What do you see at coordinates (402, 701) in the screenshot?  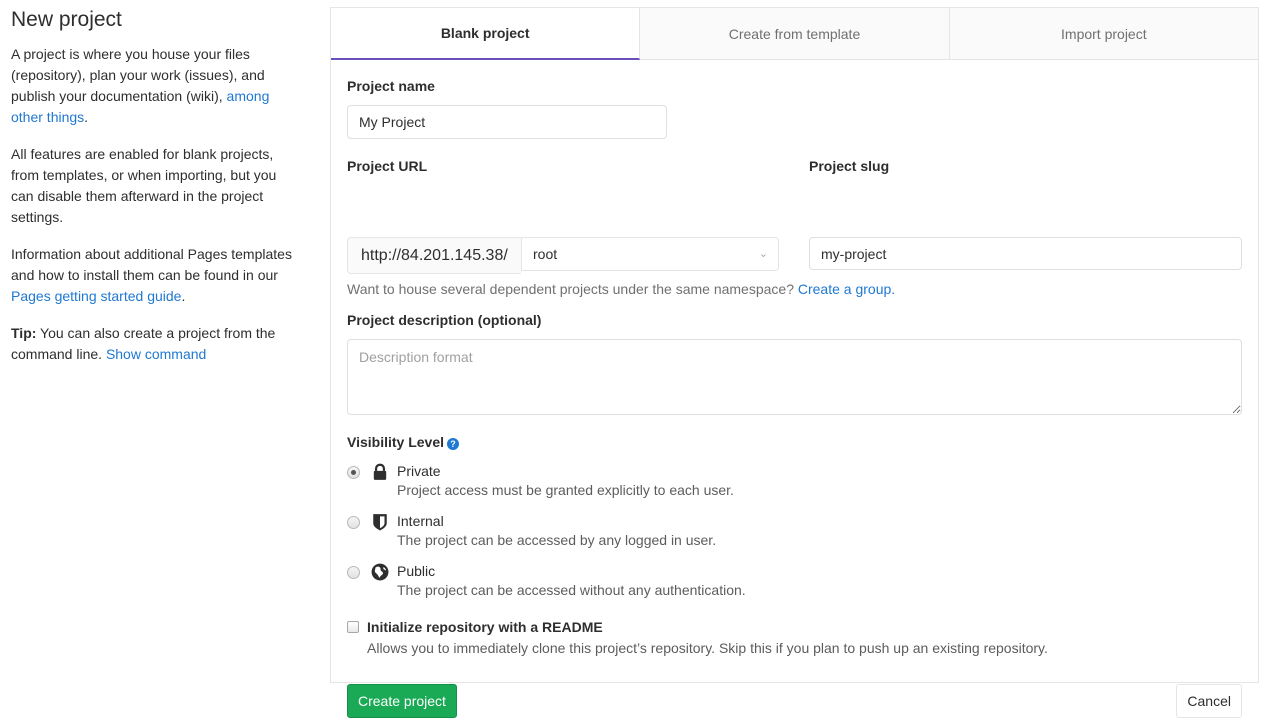 I see `create-project-button: Create project` at bounding box center [402, 701].